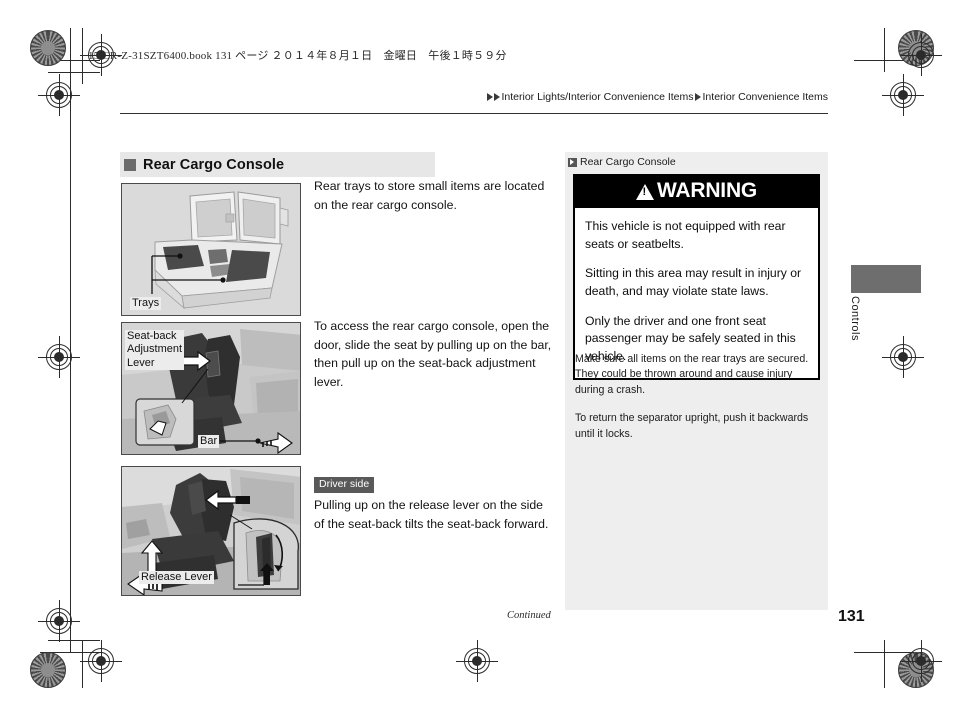  Describe the element at coordinates (921, 661) in the screenshot. I see `registration-mark-bottom-right` at that location.